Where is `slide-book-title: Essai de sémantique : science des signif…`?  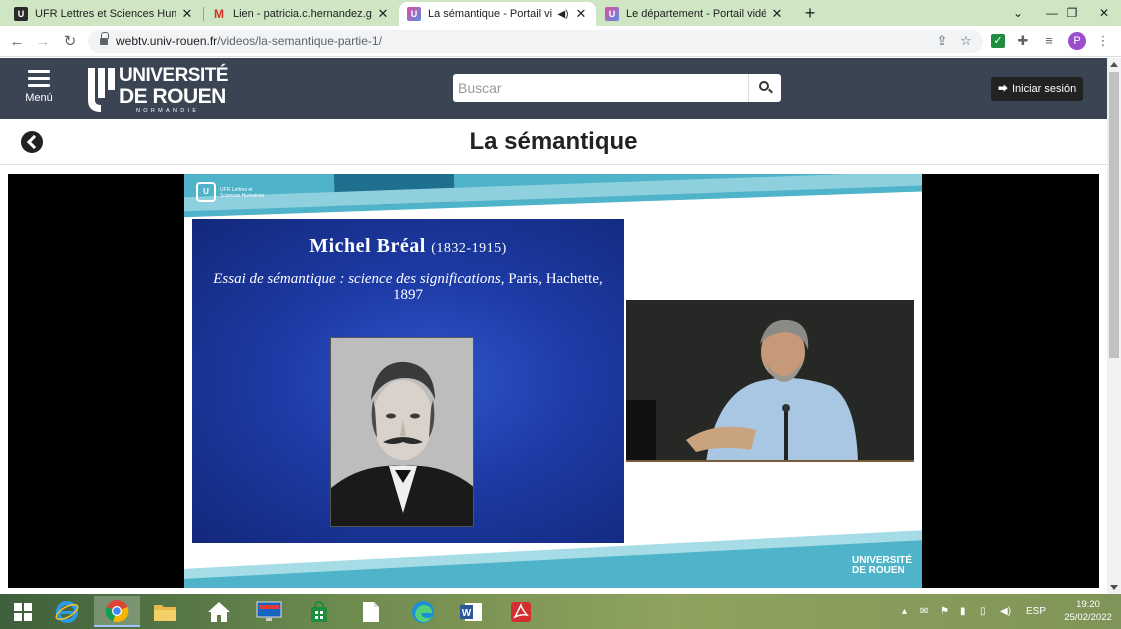
slide-book-title: Essai de sémantique : science des signif… is located at coordinates (357, 279).